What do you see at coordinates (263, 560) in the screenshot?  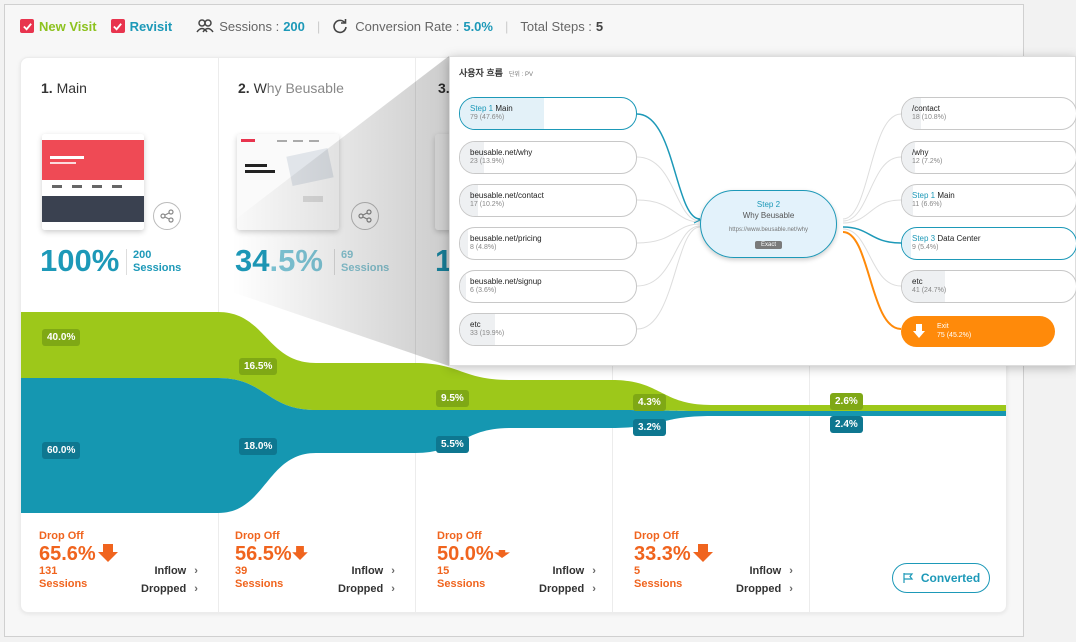 I see `dropoff-step-2: Drop Off 56.5% 39 Sessions` at bounding box center [263, 560].